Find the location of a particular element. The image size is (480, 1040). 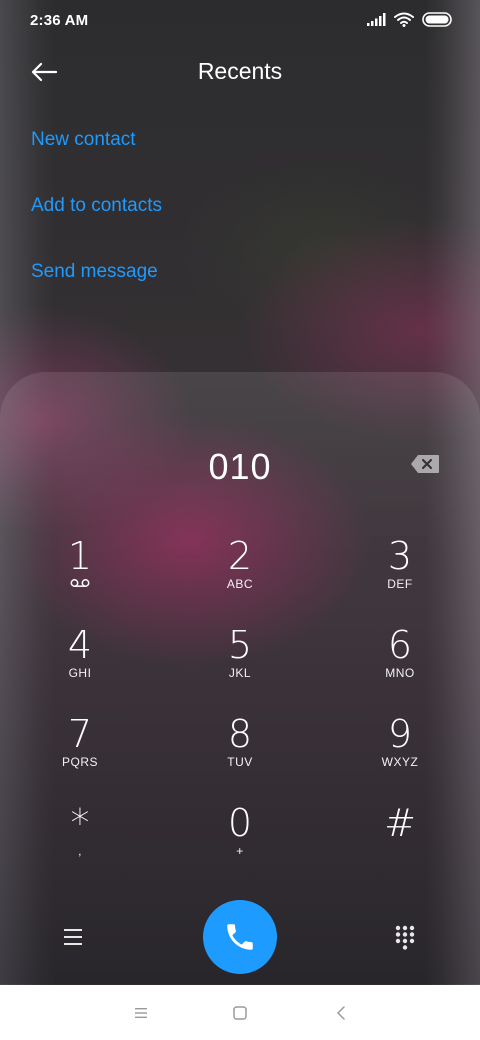

menu-button is located at coordinates (74, 937).